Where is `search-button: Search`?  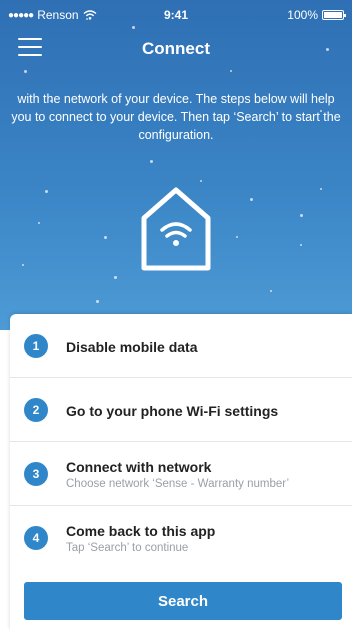 search-button: Search is located at coordinates (183, 601).